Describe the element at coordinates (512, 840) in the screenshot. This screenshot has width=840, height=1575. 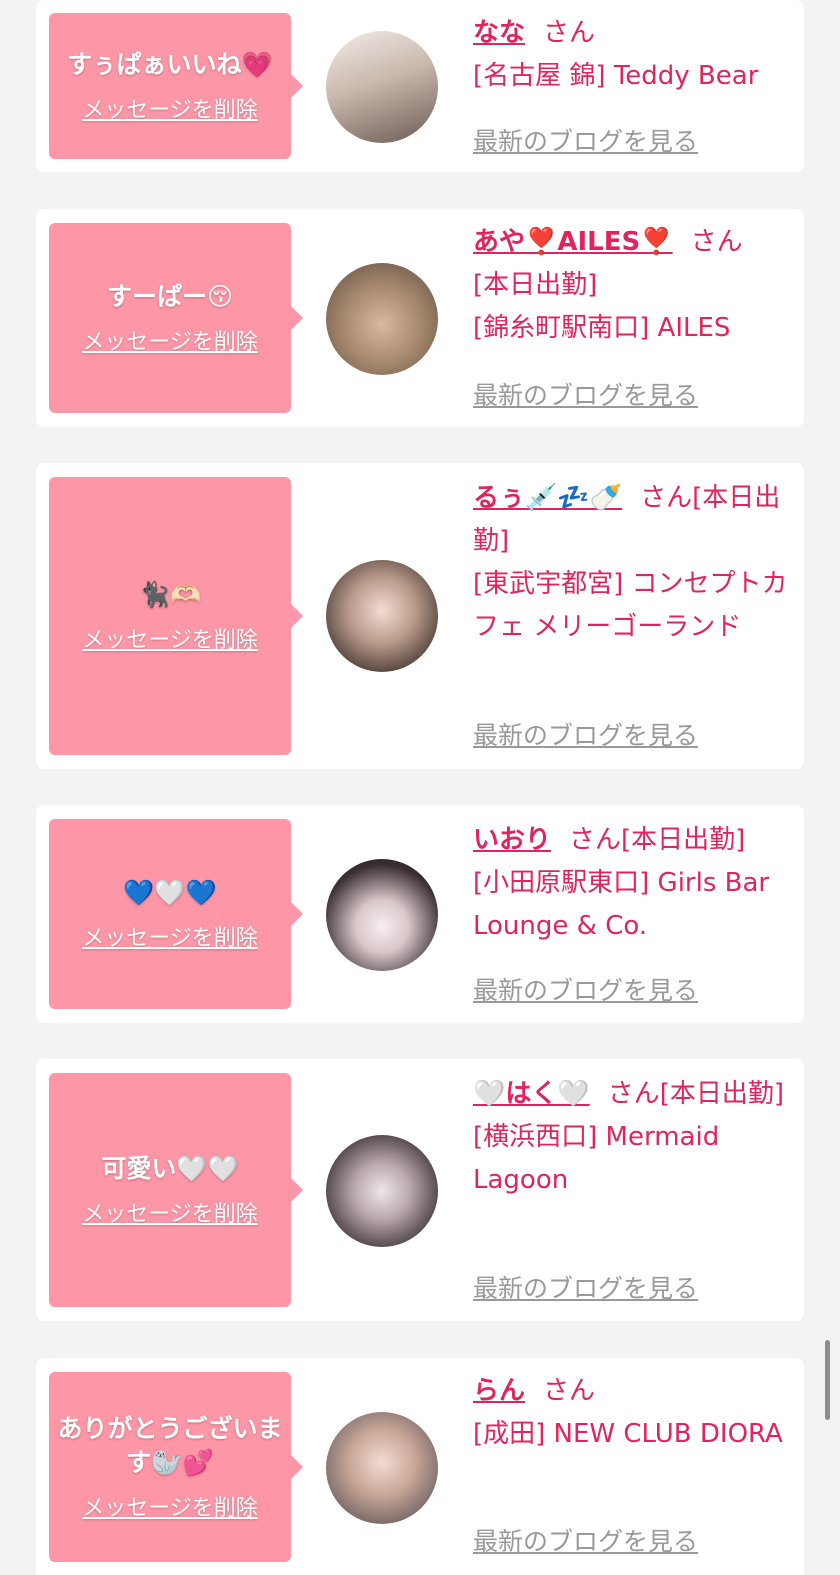
I see `cast-name-link: いおり` at that location.